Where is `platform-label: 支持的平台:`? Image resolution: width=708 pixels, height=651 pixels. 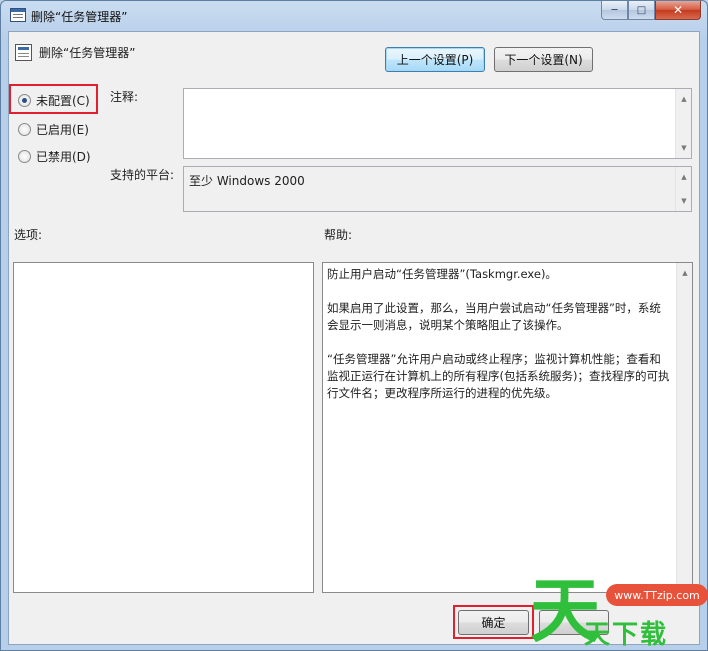 platform-label: 支持的平台: is located at coordinates (142, 175).